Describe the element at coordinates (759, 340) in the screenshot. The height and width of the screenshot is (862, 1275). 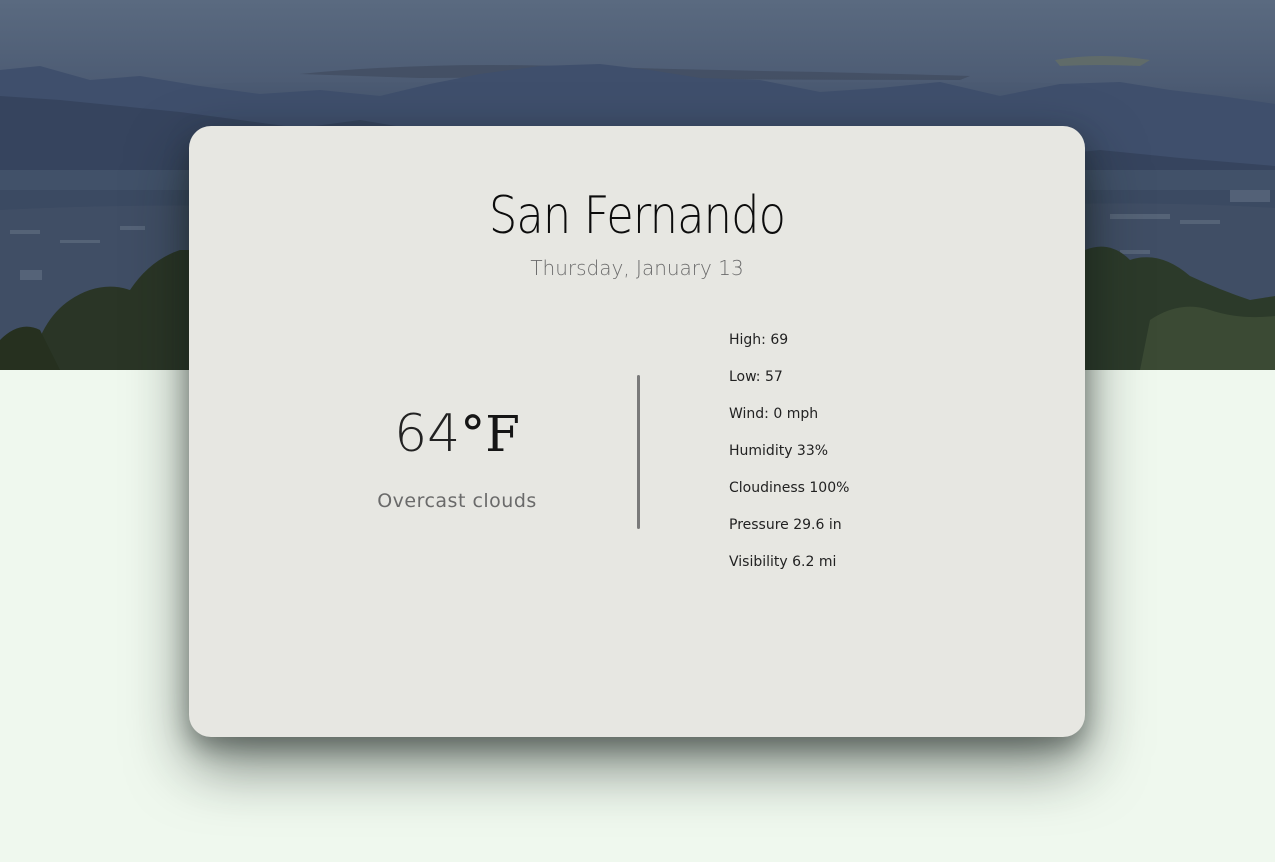
I see `detail-high: High: 69` at that location.